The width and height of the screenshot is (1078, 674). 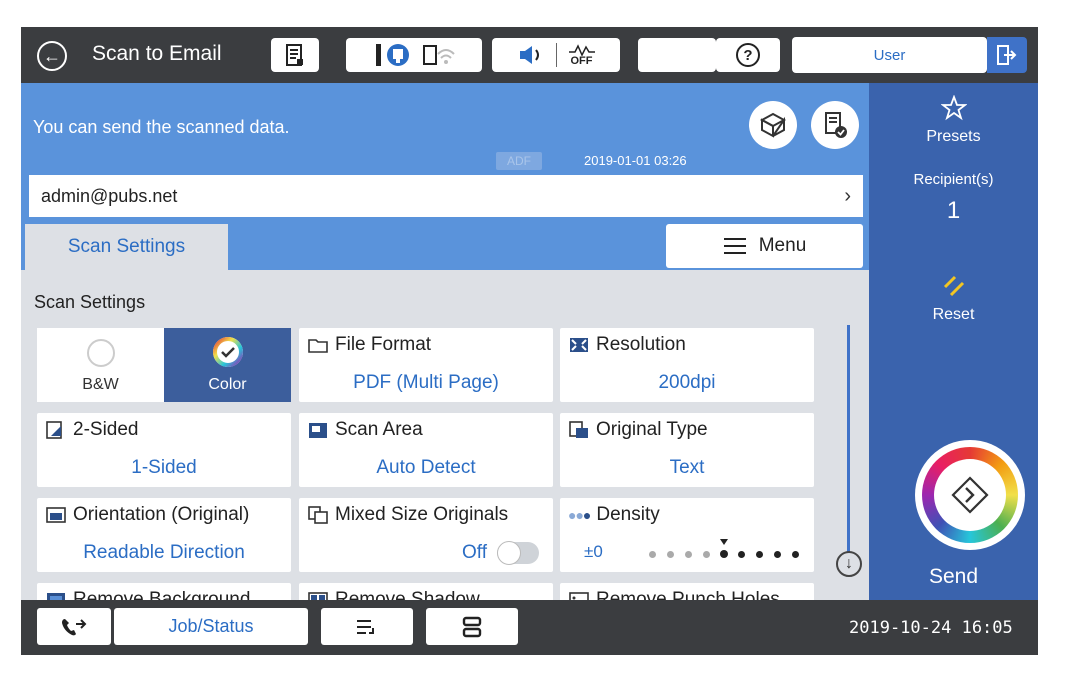 I want to click on folder-icon, so click(x=318, y=346).